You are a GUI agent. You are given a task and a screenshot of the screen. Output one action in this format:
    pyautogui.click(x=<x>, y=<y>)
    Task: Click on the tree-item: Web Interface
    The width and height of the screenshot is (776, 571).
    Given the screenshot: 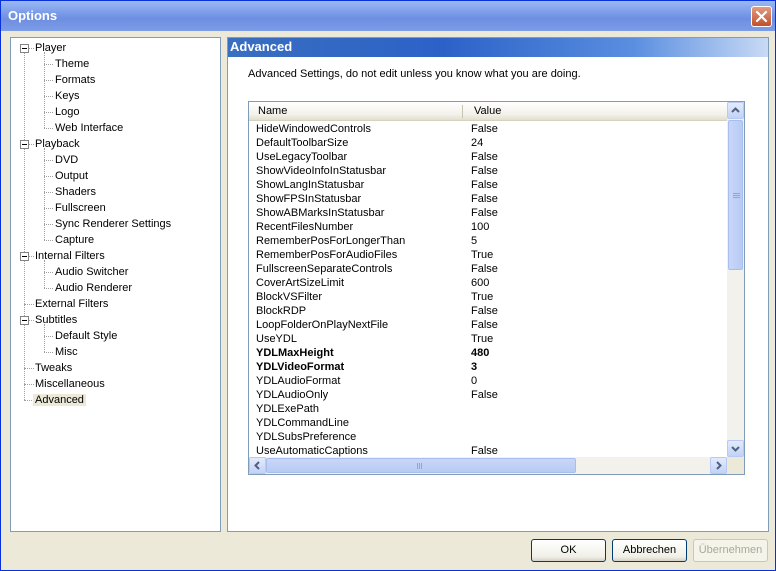 What is the action you would take?
    pyautogui.click(x=89, y=128)
    